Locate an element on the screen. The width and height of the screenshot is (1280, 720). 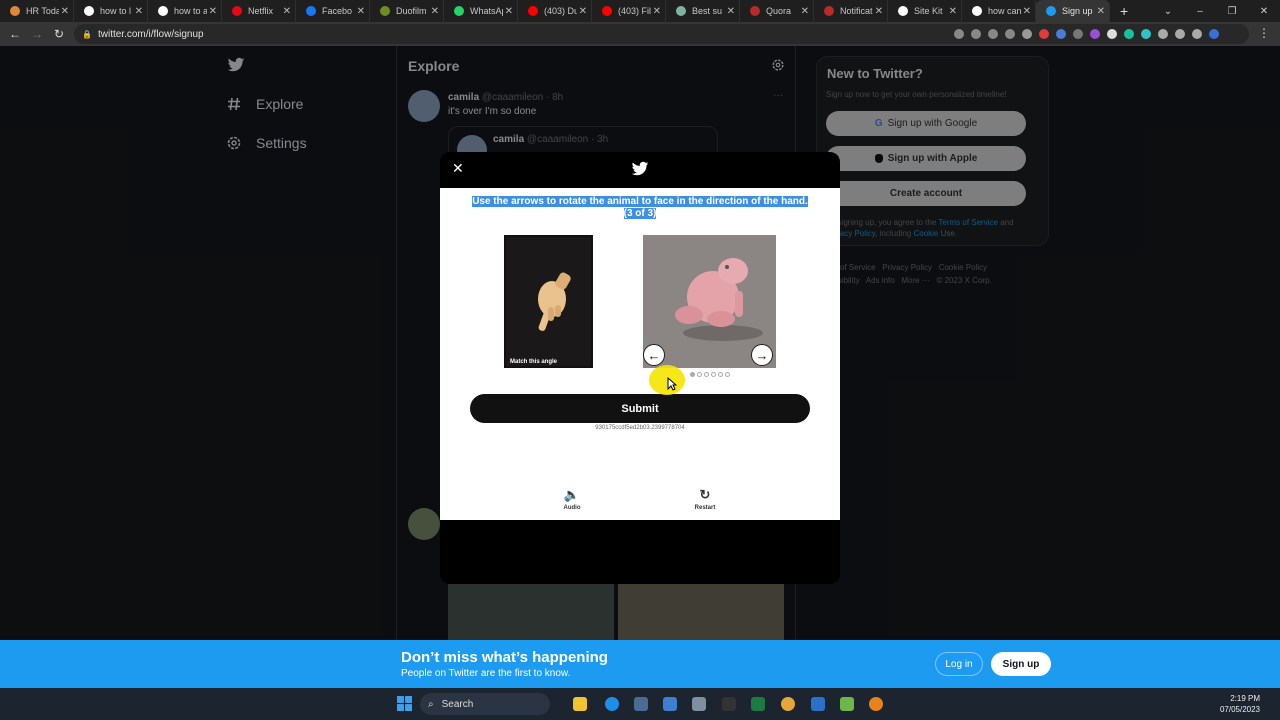
browser-tab: WhatsAp✕ is located at coordinates (481, 11).